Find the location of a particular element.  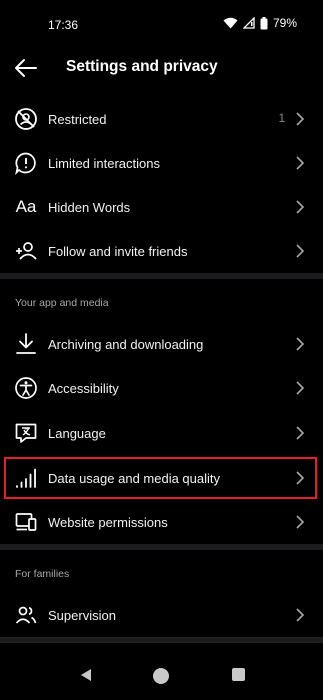

menu-item-label: Limited interactions is located at coordinates (104, 163).